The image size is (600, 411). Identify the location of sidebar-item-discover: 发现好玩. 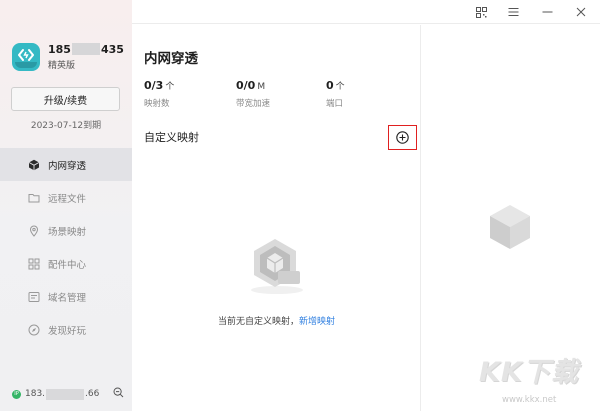
(66, 329).